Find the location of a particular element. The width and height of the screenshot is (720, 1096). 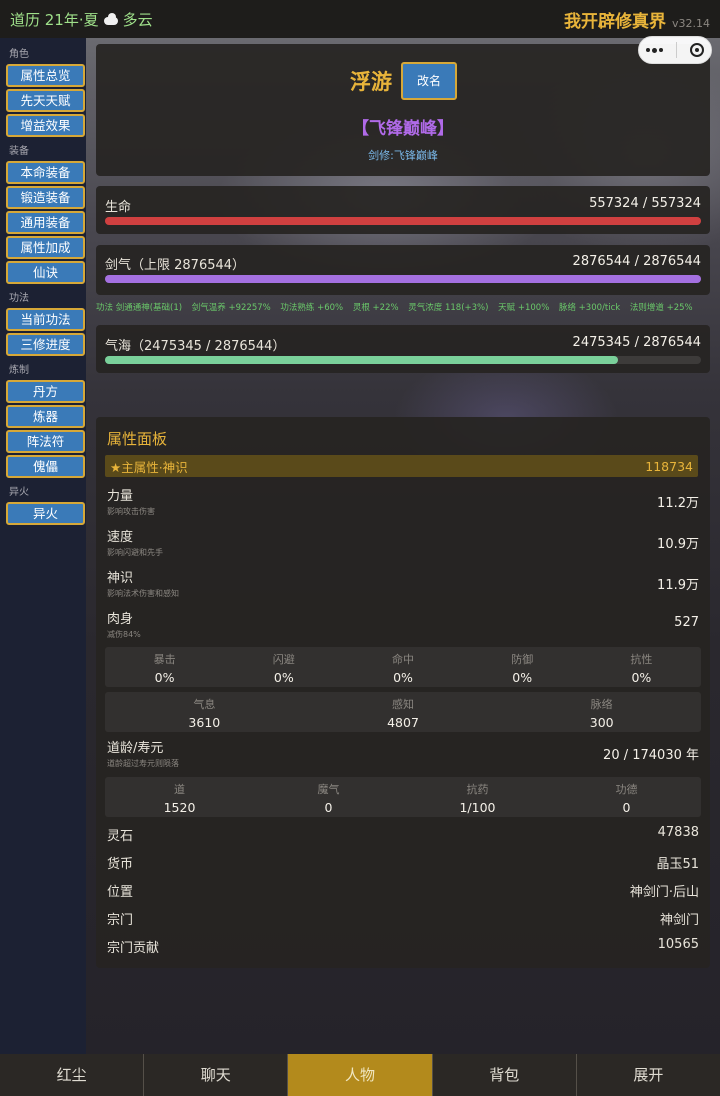

version-label: v32.14 is located at coordinates (690, 23).